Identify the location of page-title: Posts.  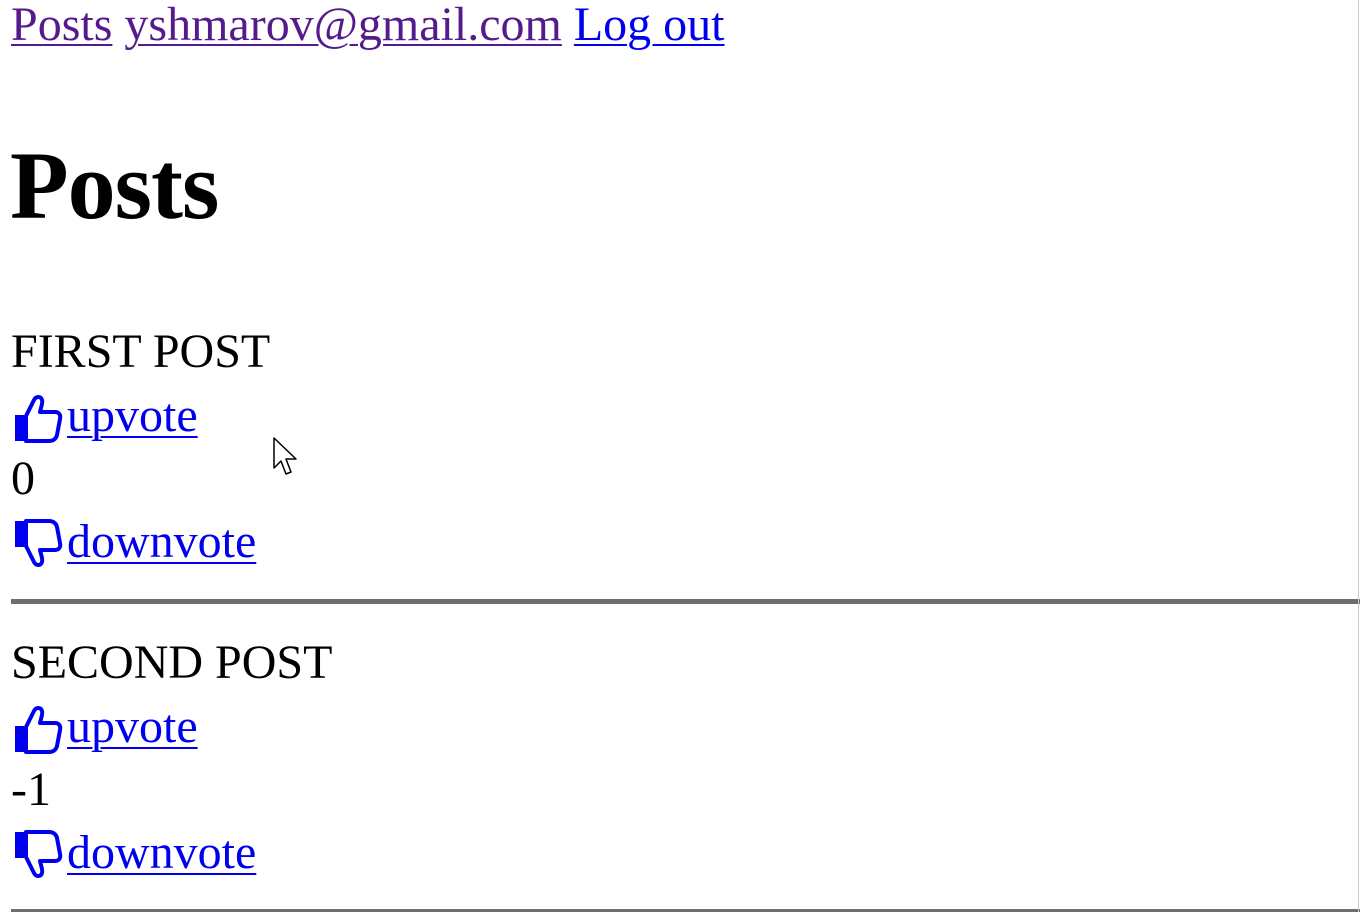
(114, 185).